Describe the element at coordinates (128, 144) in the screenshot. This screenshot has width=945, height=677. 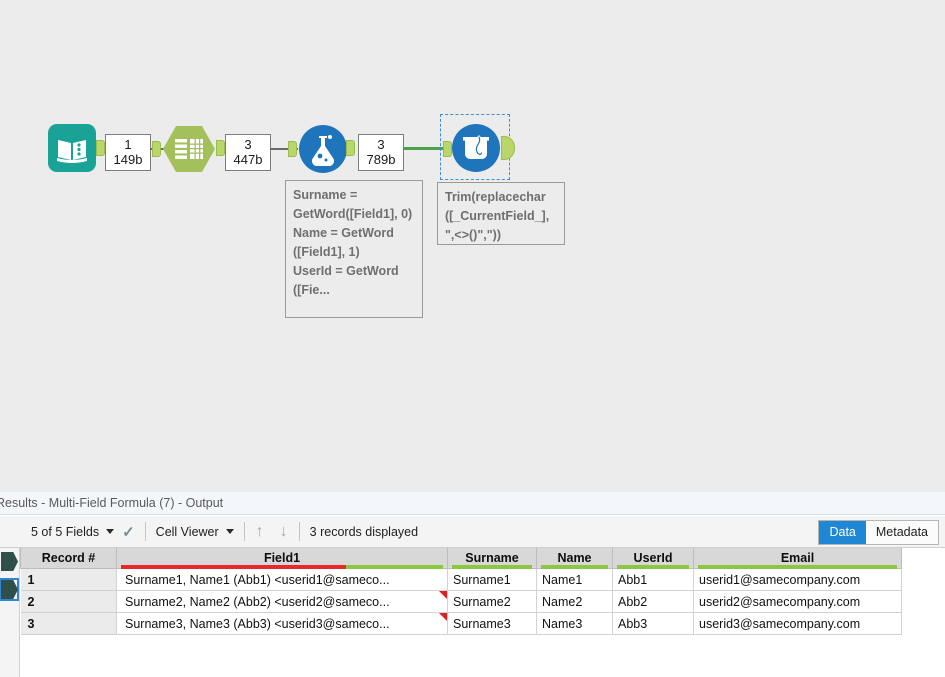
I see `record-count-value: 1` at that location.